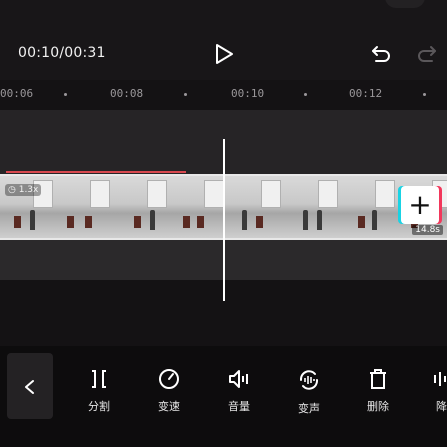 This screenshot has width=447, height=447. I want to click on tool-noise-reduce: 降, so click(435, 391).